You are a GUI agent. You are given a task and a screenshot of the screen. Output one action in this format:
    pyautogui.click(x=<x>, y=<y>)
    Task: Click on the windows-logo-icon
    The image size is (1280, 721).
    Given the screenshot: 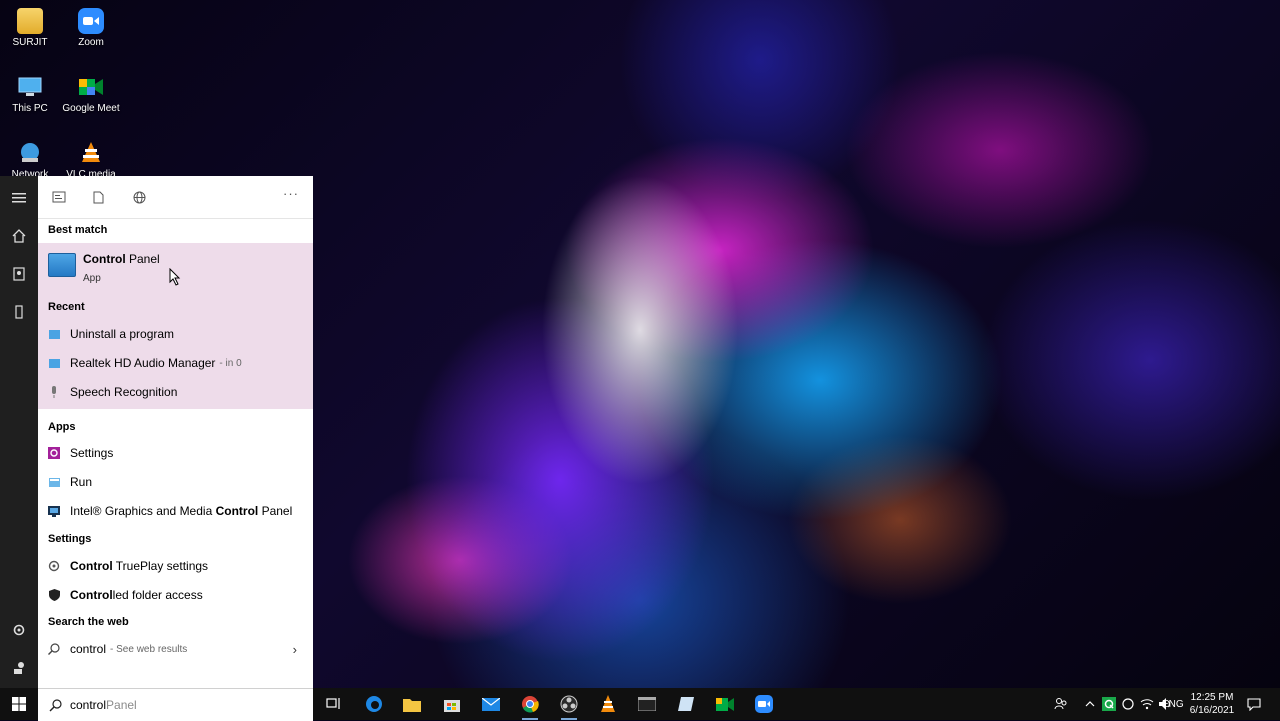 What is the action you would take?
    pyautogui.click(x=19, y=704)
    